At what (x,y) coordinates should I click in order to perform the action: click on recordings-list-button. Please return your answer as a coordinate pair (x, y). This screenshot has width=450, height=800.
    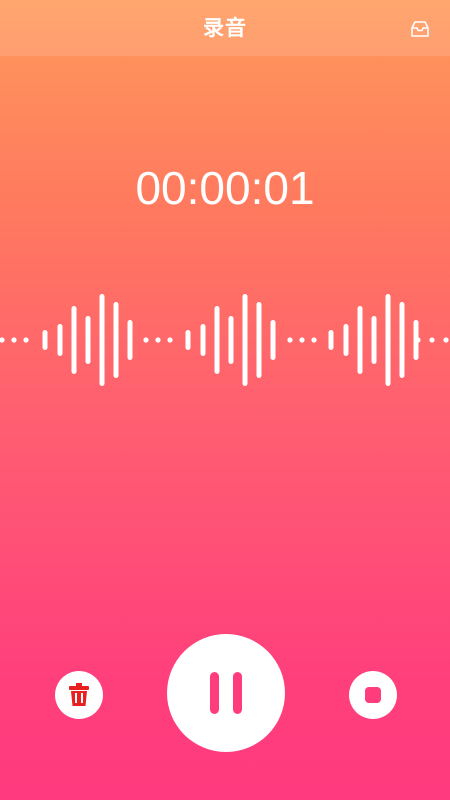
    Looking at the image, I should click on (420, 29).